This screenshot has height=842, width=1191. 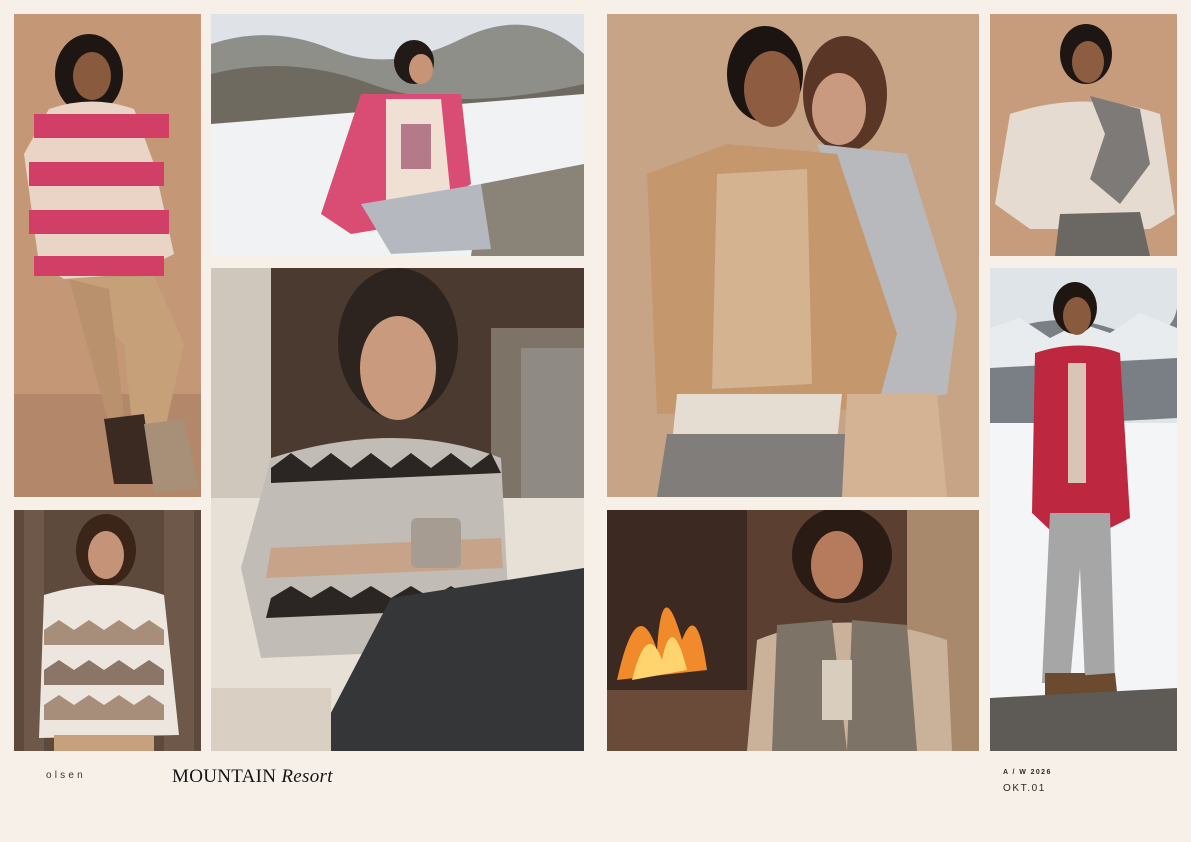 What do you see at coordinates (107, 255) in the screenshot?
I see `photo-woman-striped-sweater` at bounding box center [107, 255].